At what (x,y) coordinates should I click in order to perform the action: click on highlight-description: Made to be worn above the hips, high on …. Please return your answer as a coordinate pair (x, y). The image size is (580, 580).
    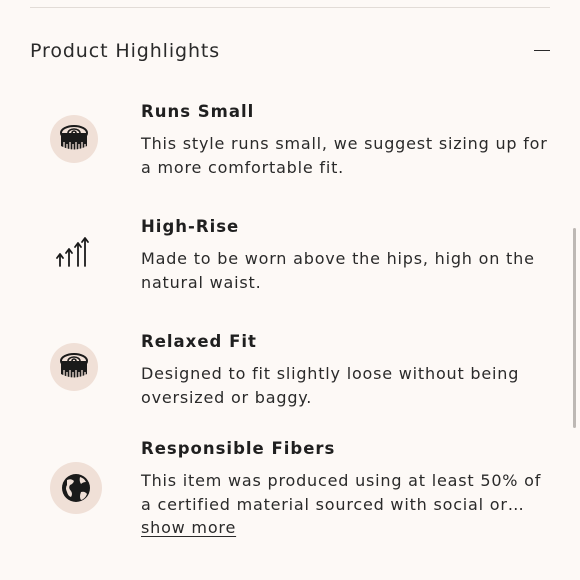
    Looking at the image, I should click on (338, 270).